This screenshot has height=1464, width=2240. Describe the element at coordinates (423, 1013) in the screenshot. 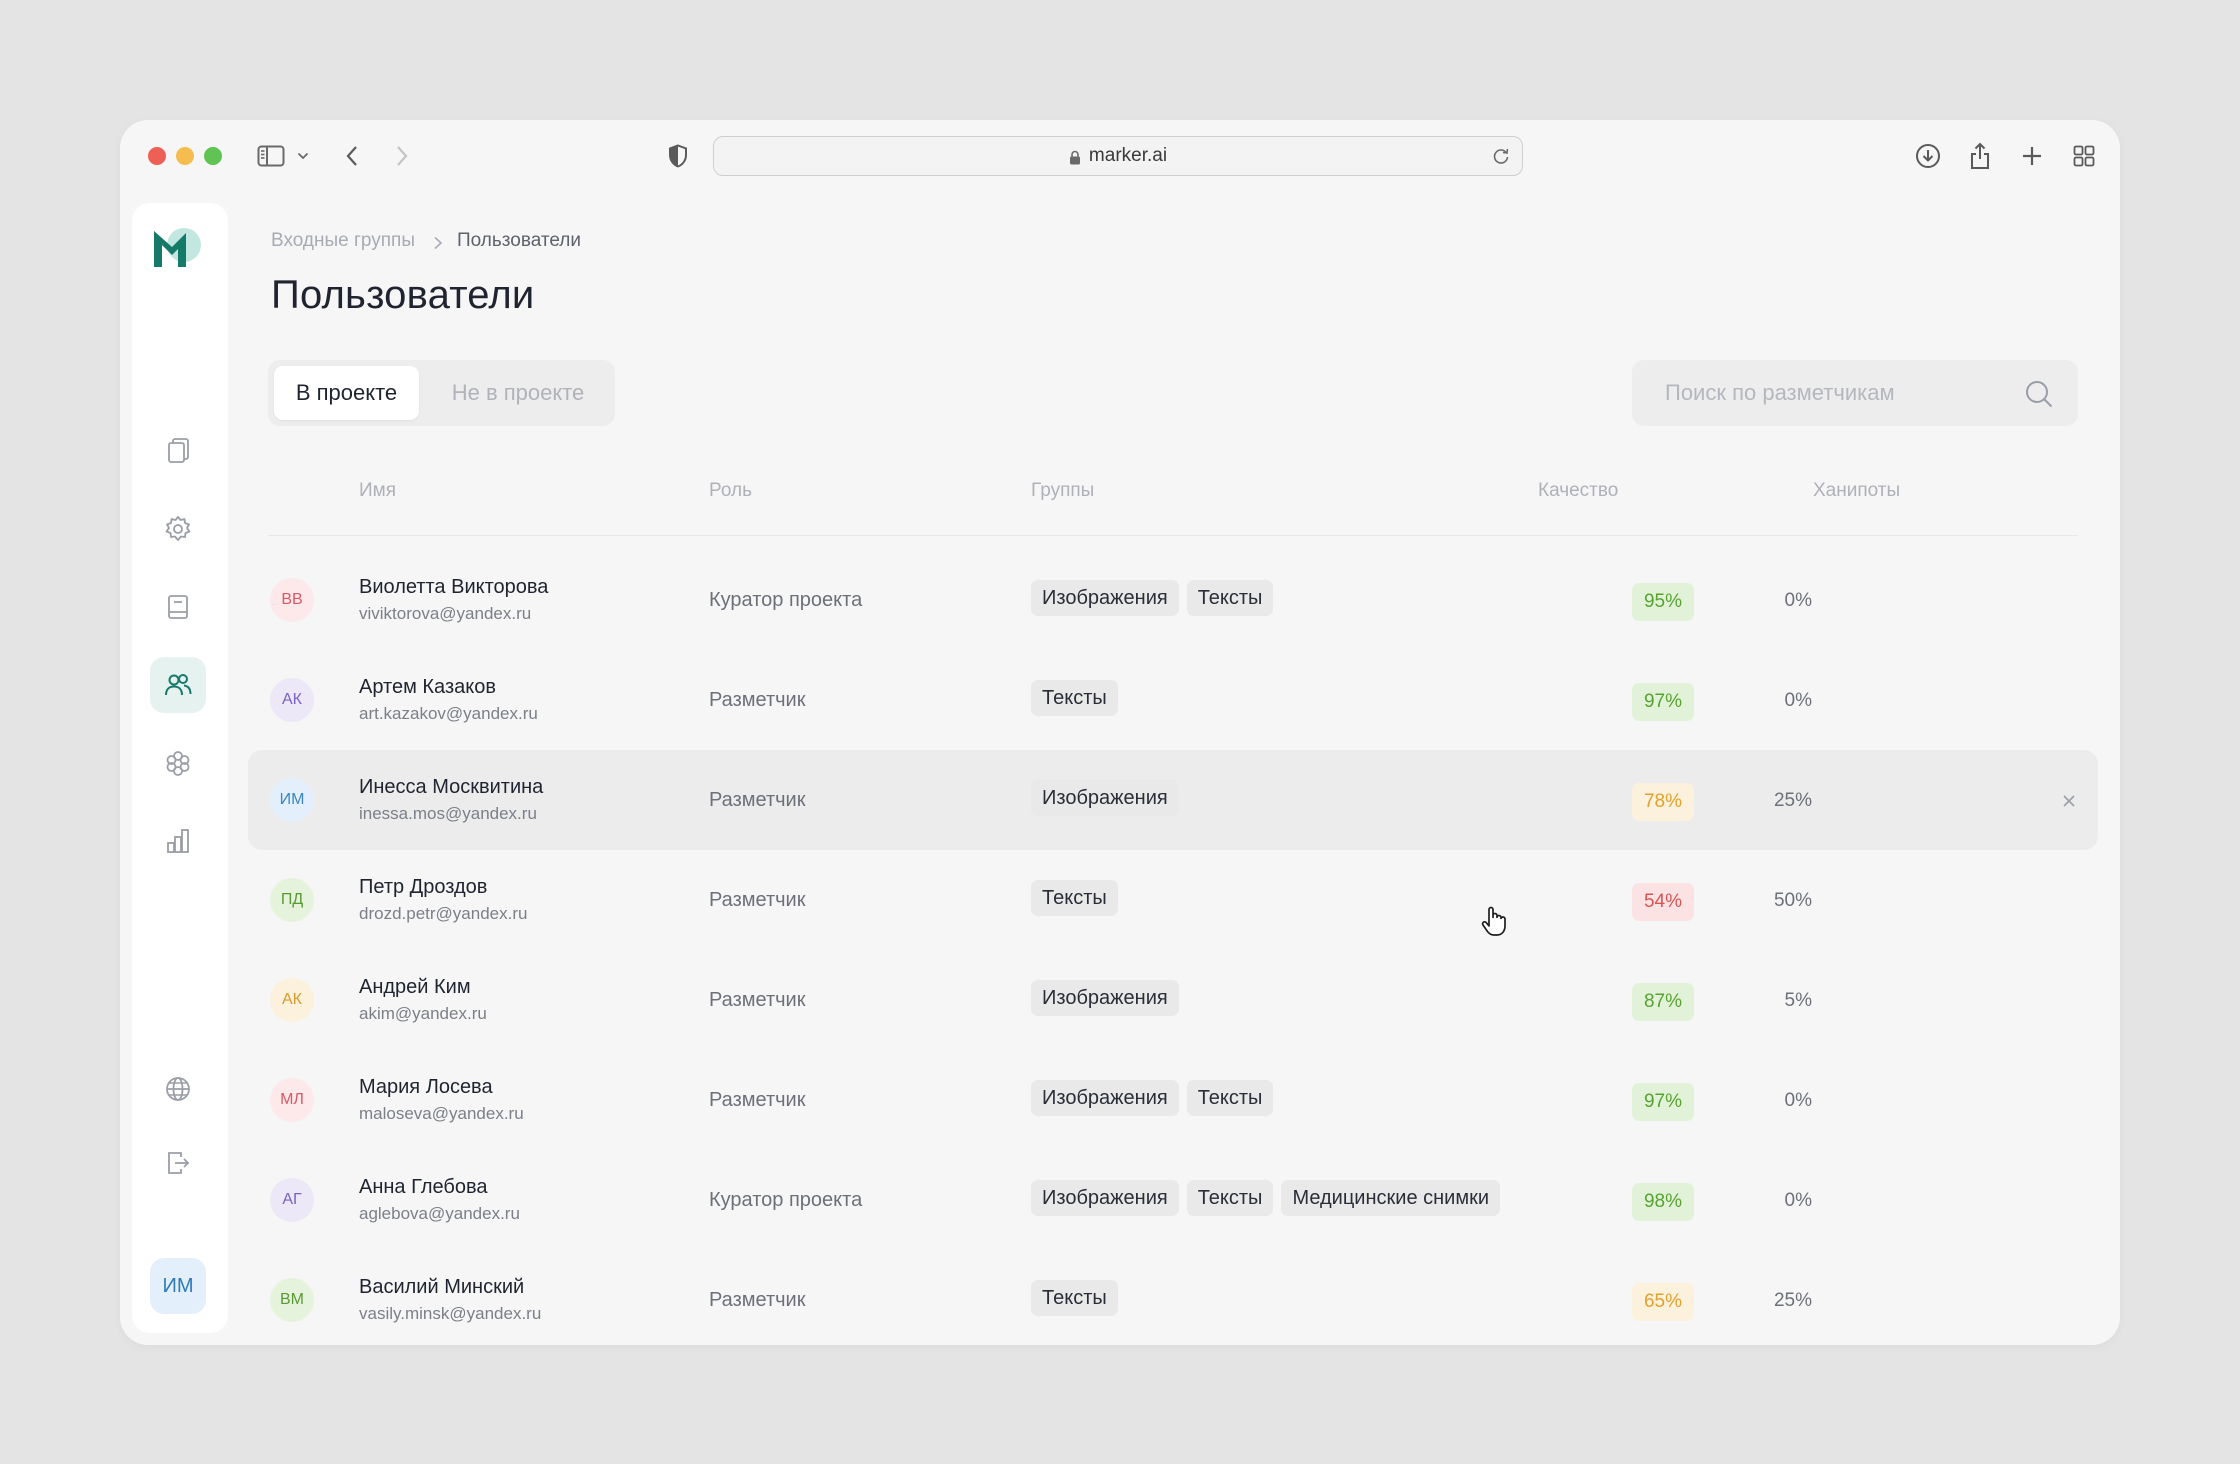

I see `user-email: akim@yandex.ru` at that location.